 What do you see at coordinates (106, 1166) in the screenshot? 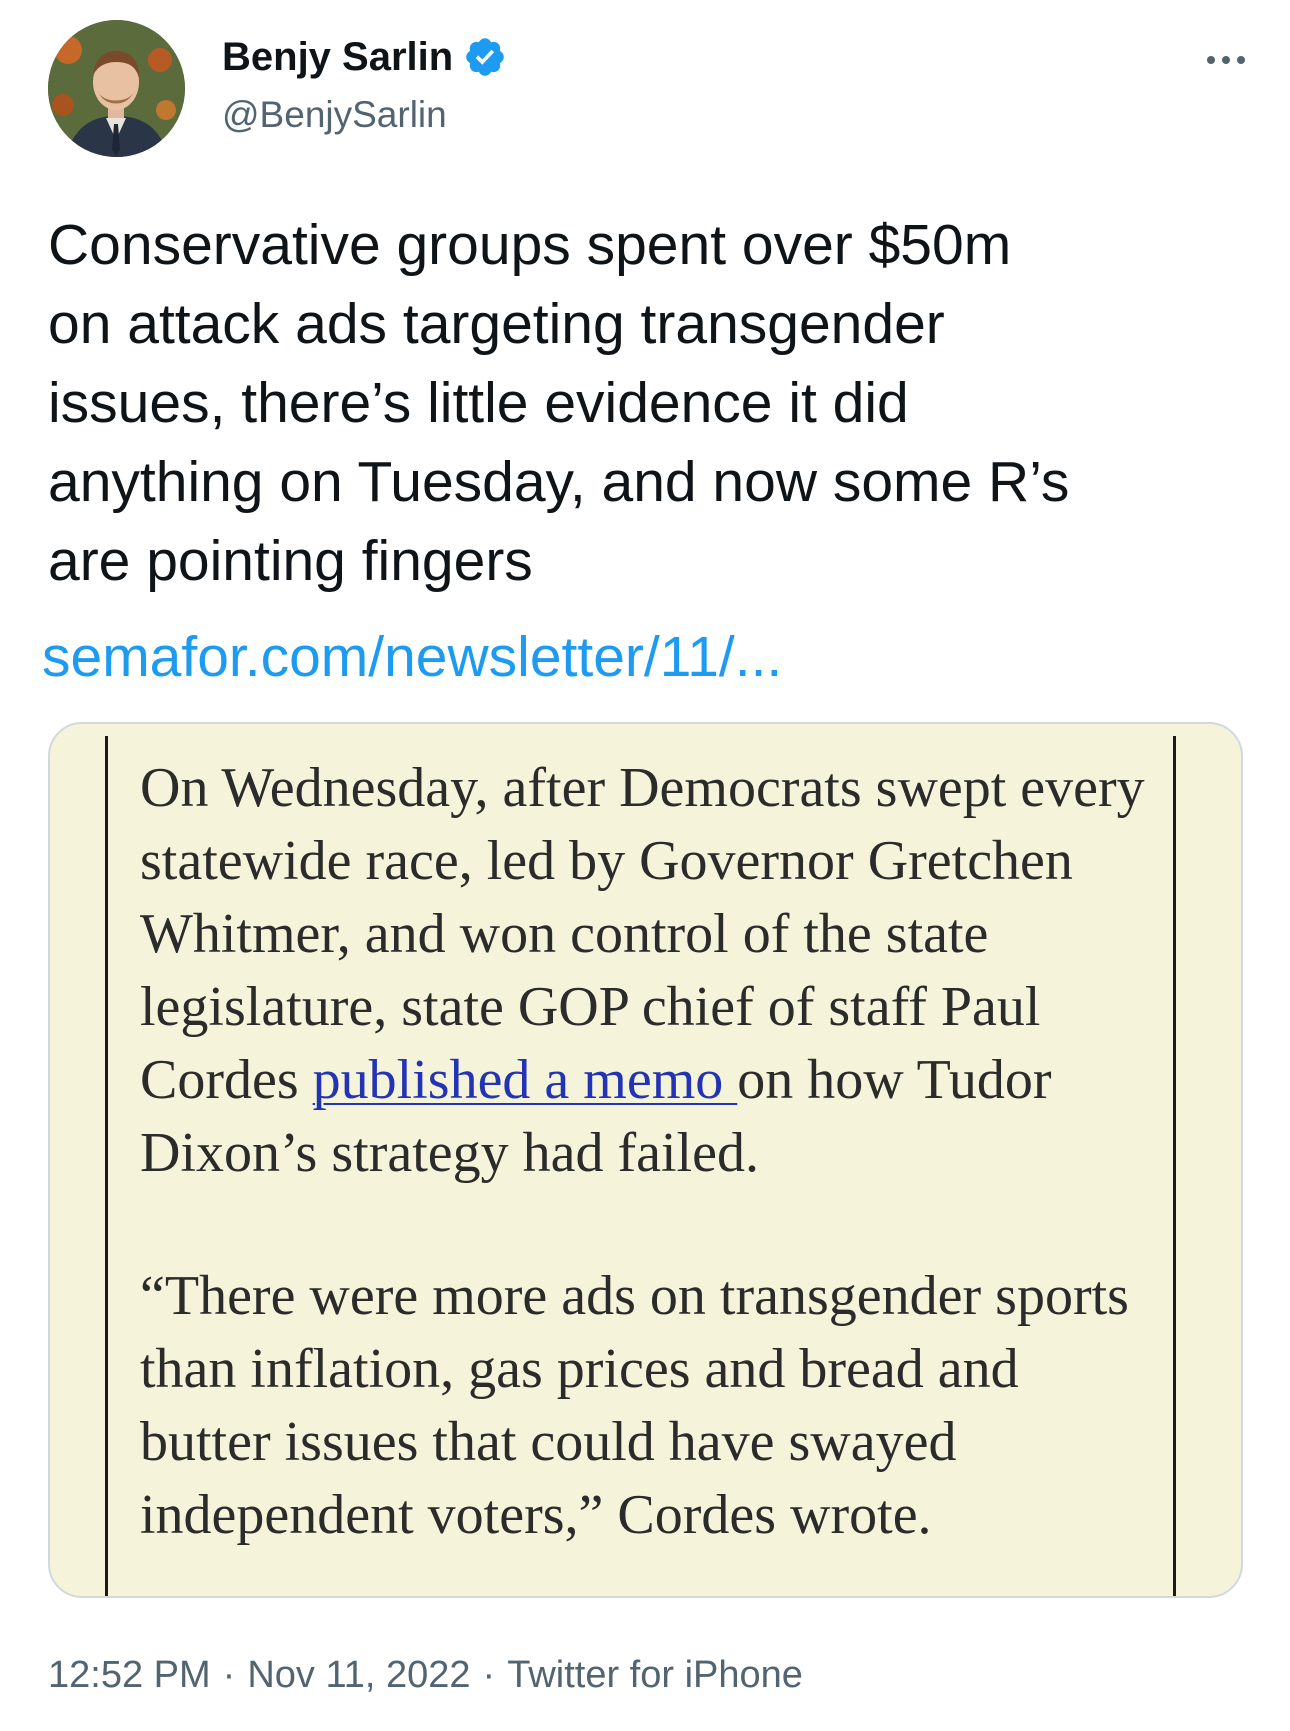
I see `column-rule-left` at bounding box center [106, 1166].